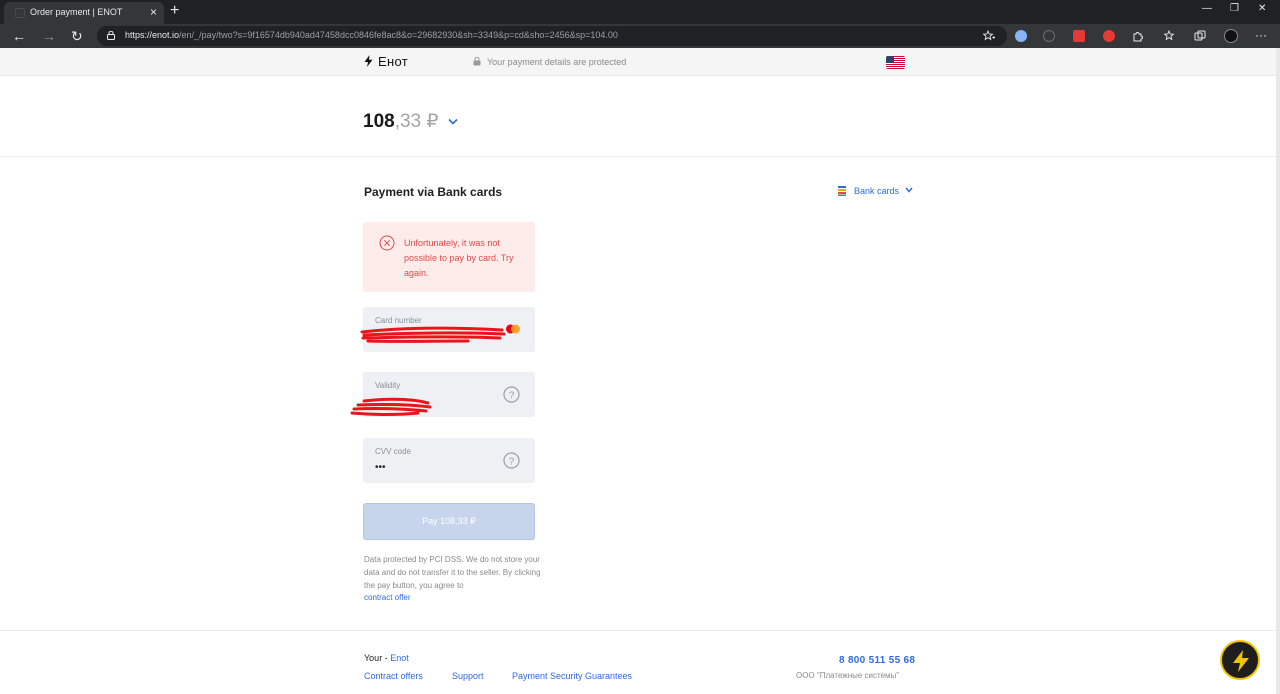 The height and width of the screenshot is (694, 1280). I want to click on error-x-icon, so click(387, 243).